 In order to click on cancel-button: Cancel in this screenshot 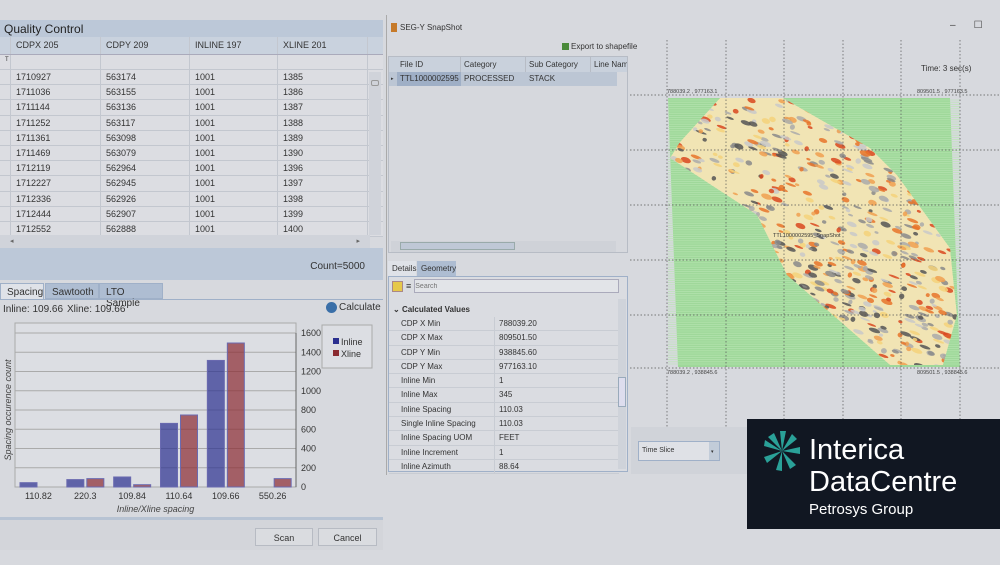, I will do `click(347, 537)`.